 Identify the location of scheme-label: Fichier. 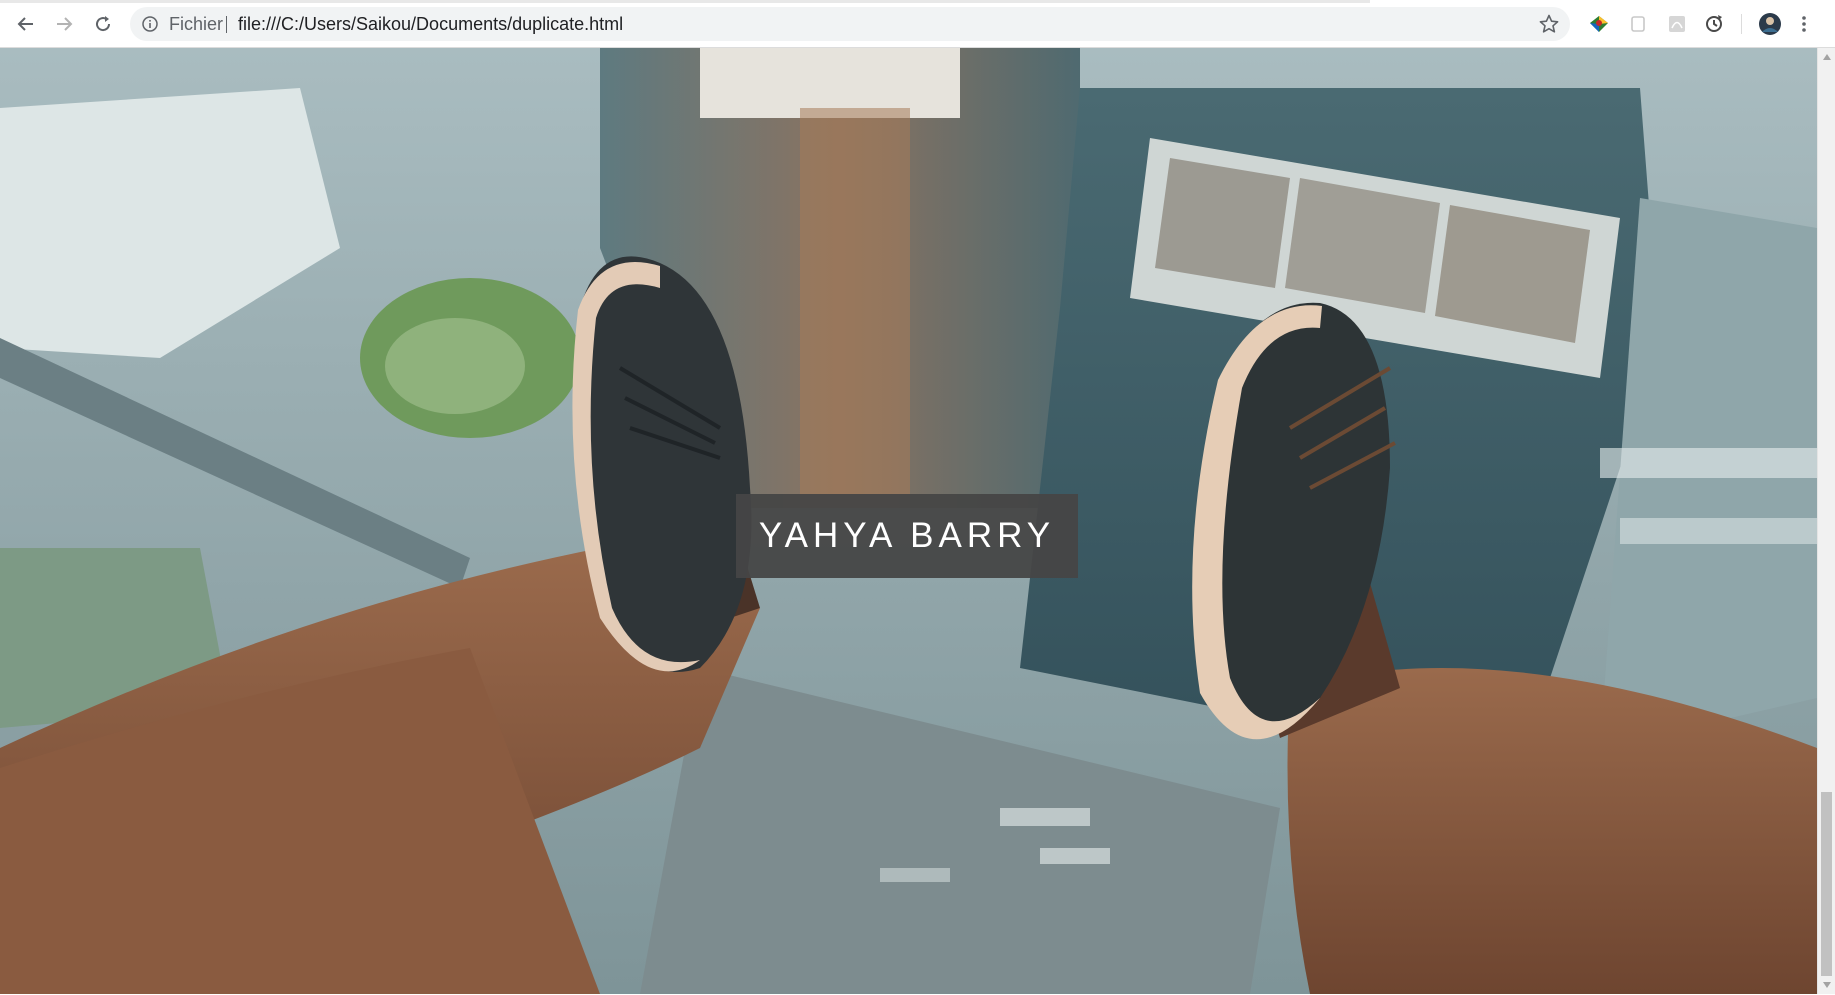
(196, 24).